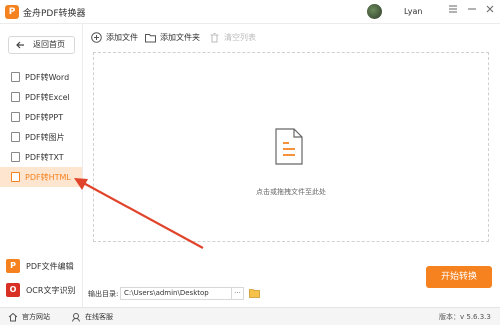 The height and width of the screenshot is (325, 500). What do you see at coordinates (465, 317) in the screenshot?
I see `version-text: 版本：v 5.6.3.3` at bounding box center [465, 317].